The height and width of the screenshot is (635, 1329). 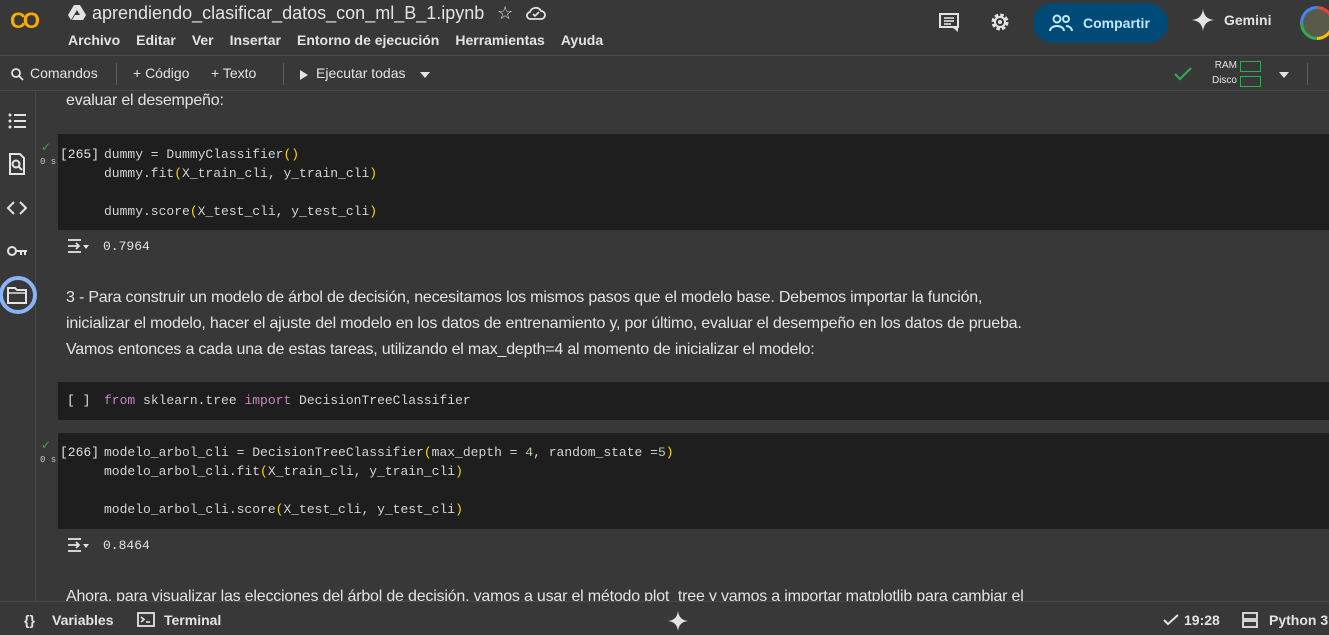 What do you see at coordinates (83, 620) in the screenshot?
I see `variables-button: Variables` at bounding box center [83, 620].